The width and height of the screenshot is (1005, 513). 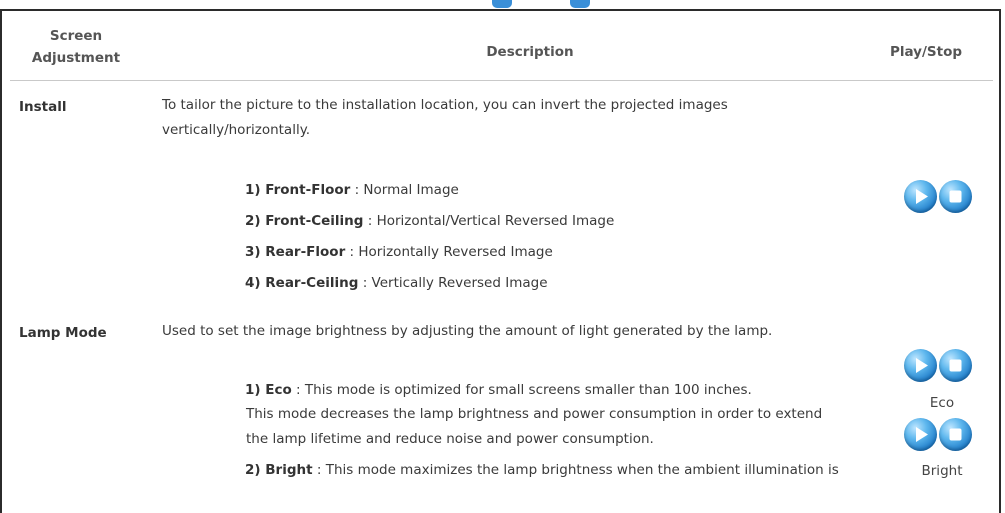 I want to click on install-item-desc: : Vertically Reversed Image, so click(x=453, y=283).